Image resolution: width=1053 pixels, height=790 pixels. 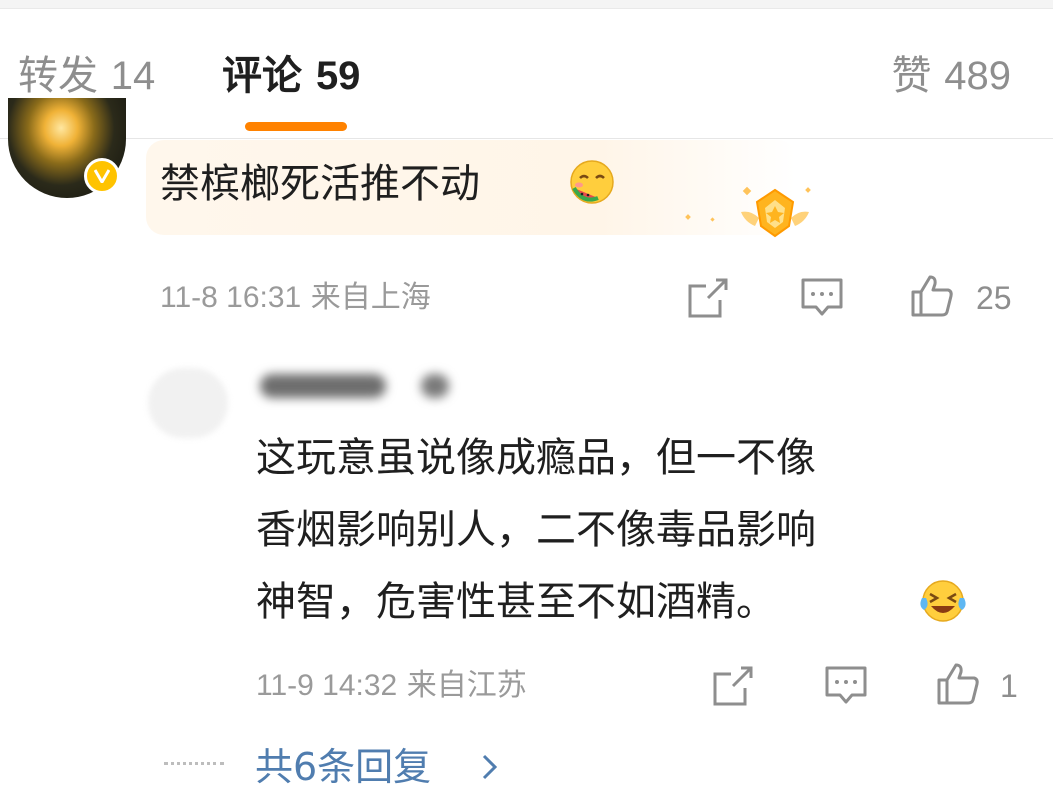 What do you see at coordinates (338, 76) in the screenshot?
I see `tab-comment-count: 59` at bounding box center [338, 76].